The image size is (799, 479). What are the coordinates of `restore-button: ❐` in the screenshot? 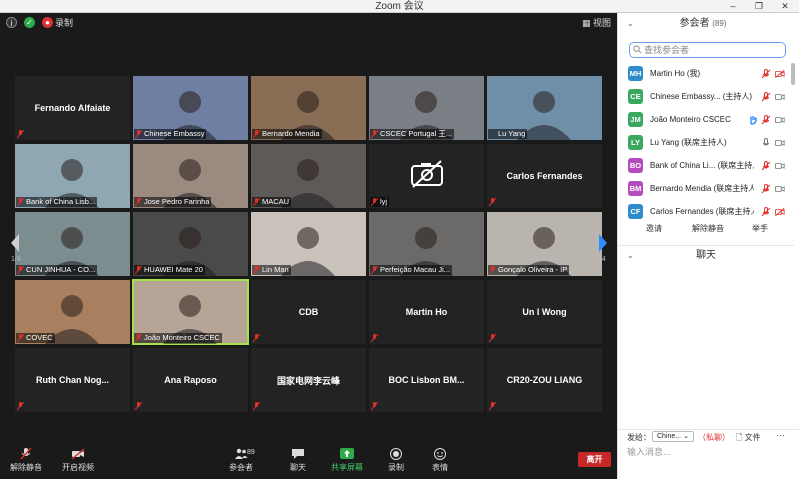 It's located at (759, 6).